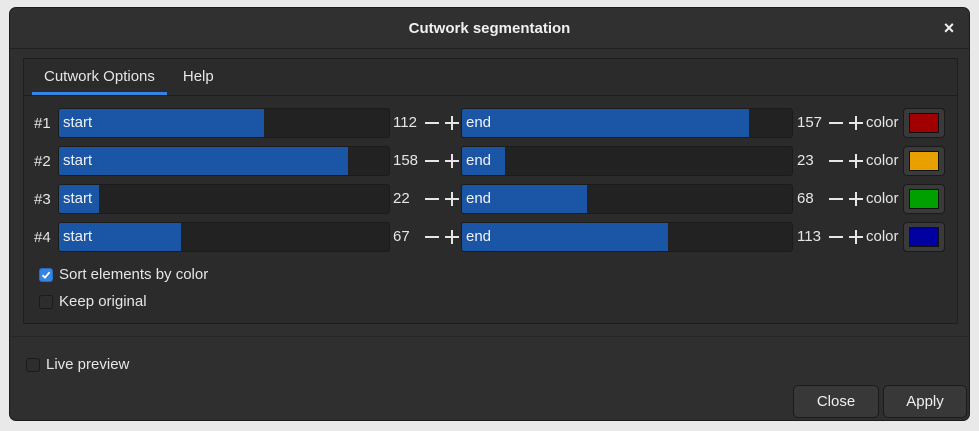 This screenshot has width=979, height=431. What do you see at coordinates (836, 401) in the screenshot?
I see `close-button: Close` at bounding box center [836, 401].